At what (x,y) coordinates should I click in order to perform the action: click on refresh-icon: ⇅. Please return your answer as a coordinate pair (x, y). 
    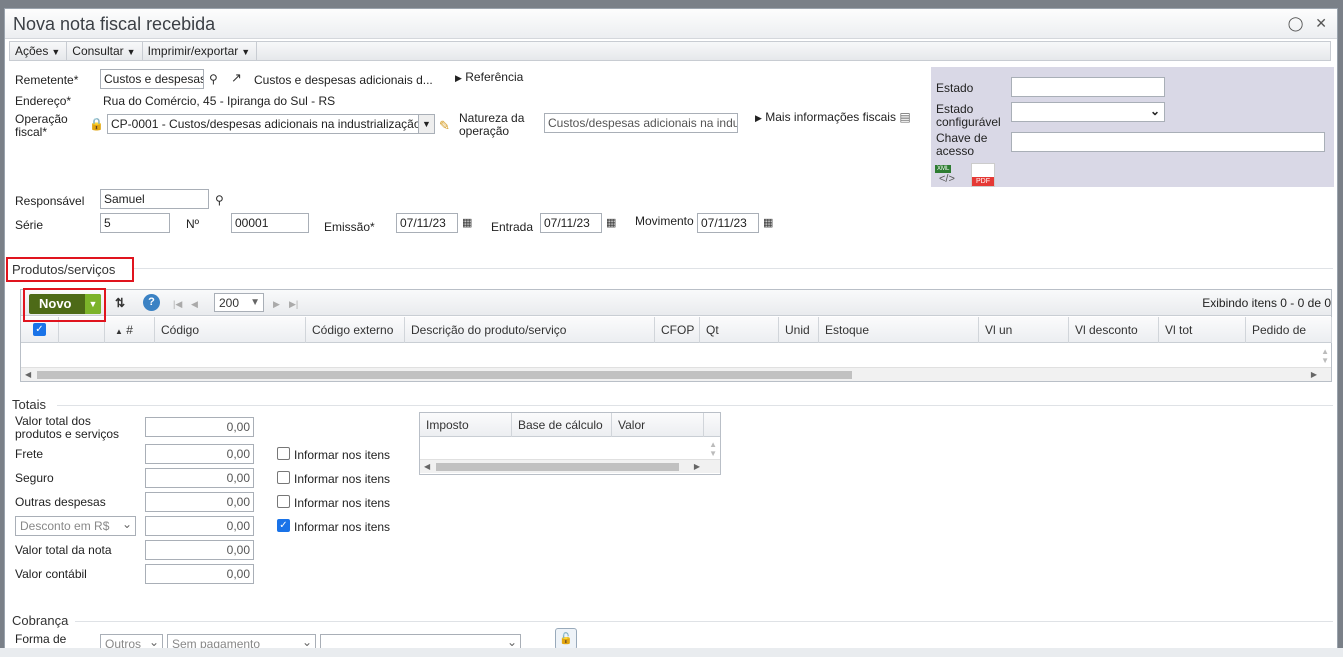
    Looking at the image, I should click on (120, 303).